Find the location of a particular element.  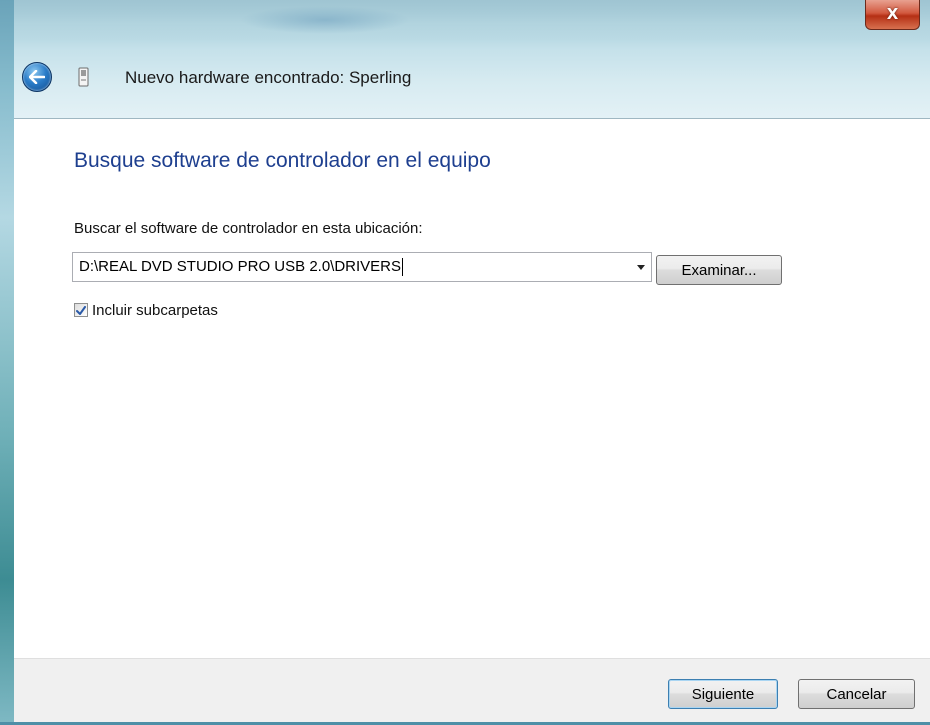

glass-shine is located at coordinates (465, 20).